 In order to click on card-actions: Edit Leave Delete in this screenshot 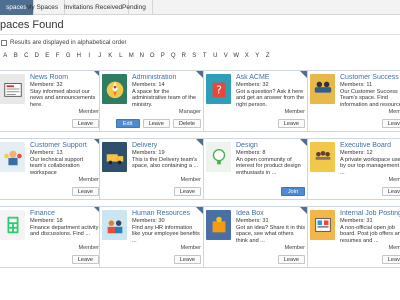, I will do `click(158, 123)`.